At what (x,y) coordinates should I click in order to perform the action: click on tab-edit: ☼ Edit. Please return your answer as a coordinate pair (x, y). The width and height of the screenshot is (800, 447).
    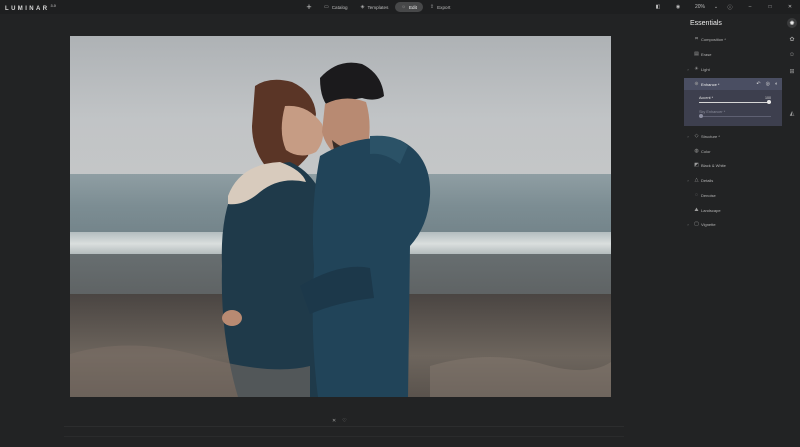
    Looking at the image, I should click on (409, 7).